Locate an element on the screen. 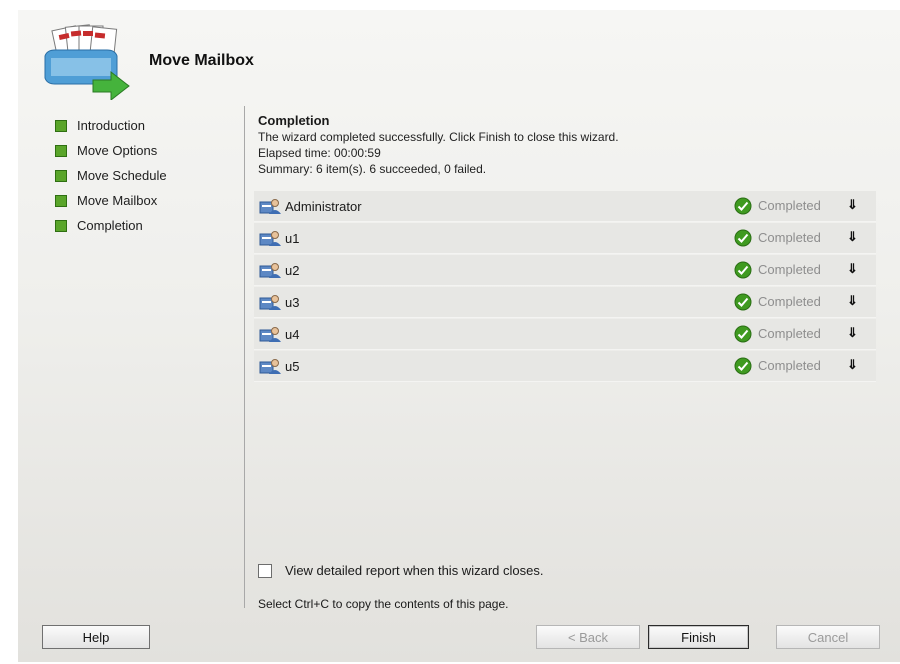 The image size is (900, 664). user-name: u2 is located at coordinates (292, 270).